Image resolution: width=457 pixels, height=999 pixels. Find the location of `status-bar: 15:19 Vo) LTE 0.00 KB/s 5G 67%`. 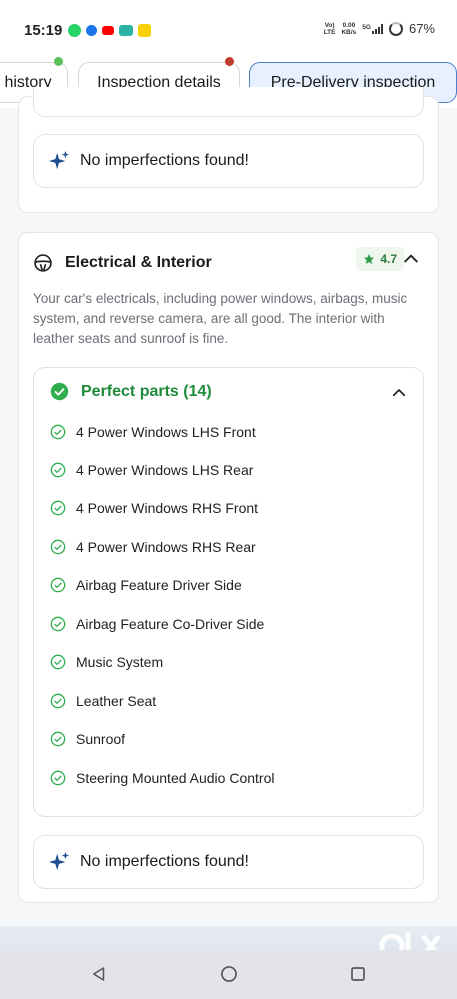

status-bar: 15:19 Vo) LTE 0.00 KB/s 5G 67% is located at coordinates (228, 31).